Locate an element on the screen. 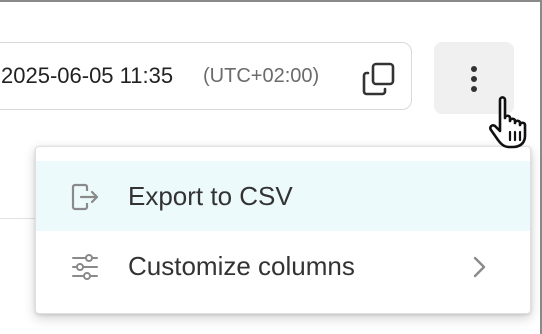 This screenshot has height=334, width=542. more-options-button is located at coordinates (474, 78).